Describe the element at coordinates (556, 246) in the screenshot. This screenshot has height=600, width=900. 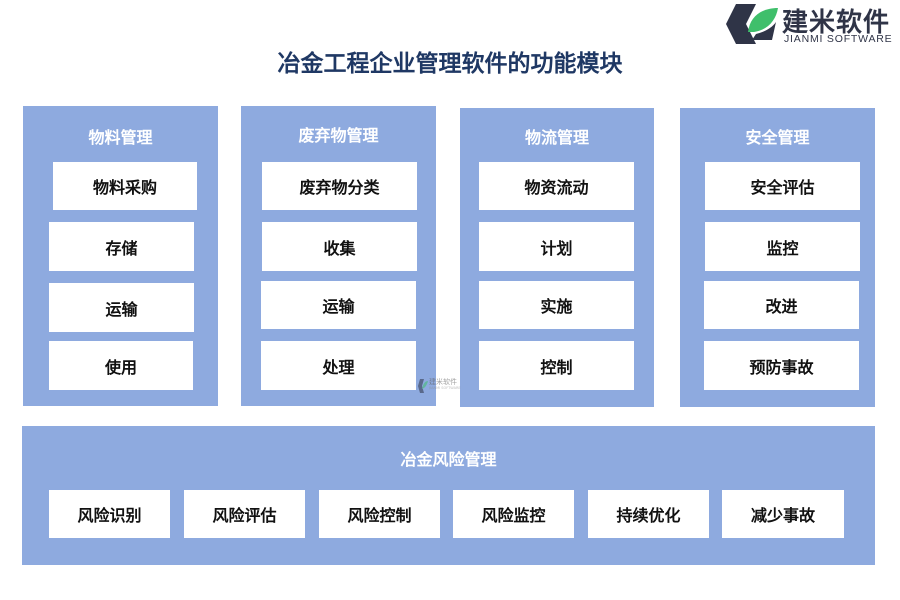
I see `module-item: 计划` at that location.